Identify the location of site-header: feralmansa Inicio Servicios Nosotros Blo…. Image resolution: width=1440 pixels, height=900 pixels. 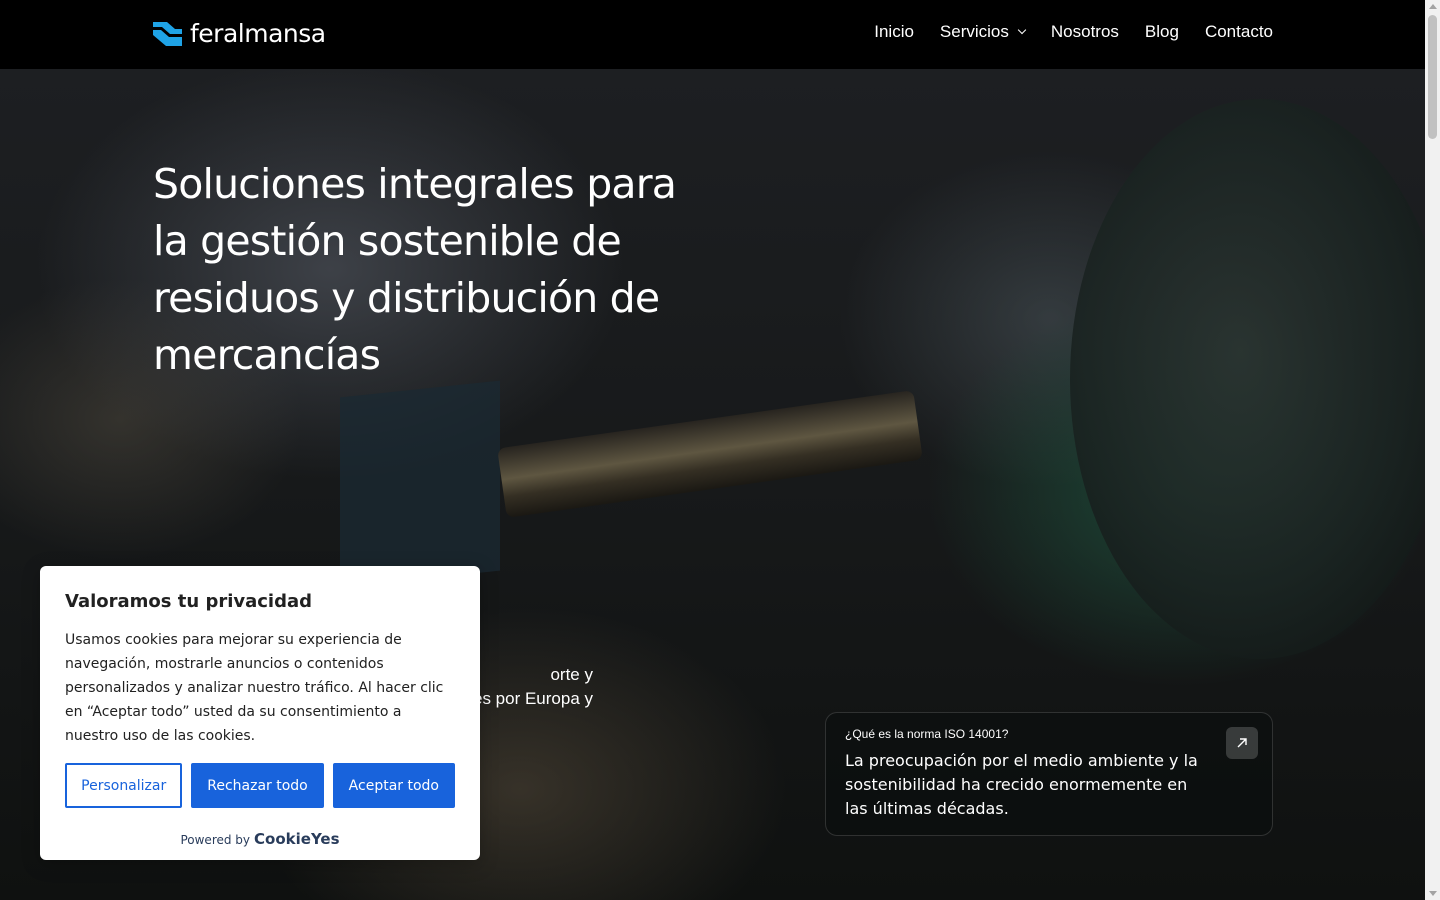
(712, 34).